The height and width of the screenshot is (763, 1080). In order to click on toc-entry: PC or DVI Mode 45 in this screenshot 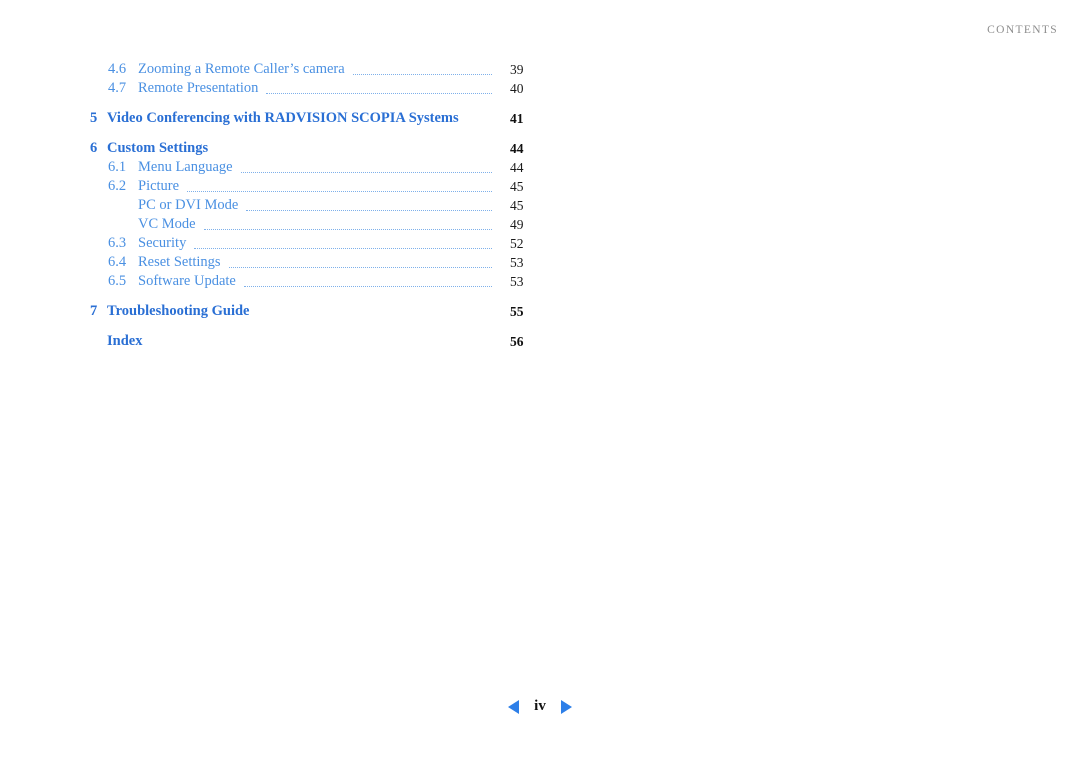, I will do `click(540, 205)`.